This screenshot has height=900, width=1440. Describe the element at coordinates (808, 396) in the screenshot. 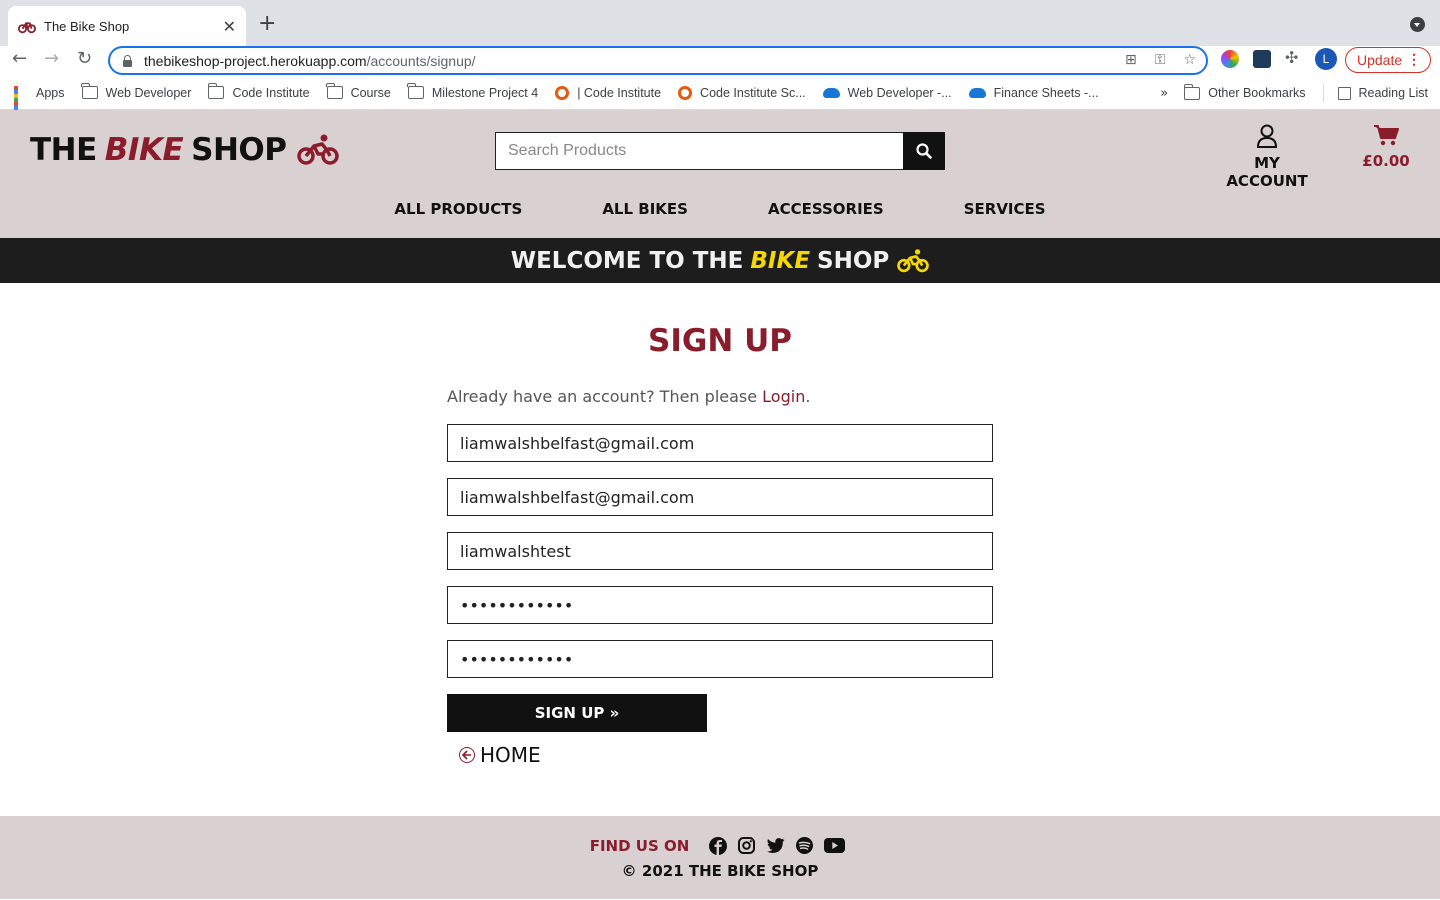

I see `login-prompt-end: .` at that location.